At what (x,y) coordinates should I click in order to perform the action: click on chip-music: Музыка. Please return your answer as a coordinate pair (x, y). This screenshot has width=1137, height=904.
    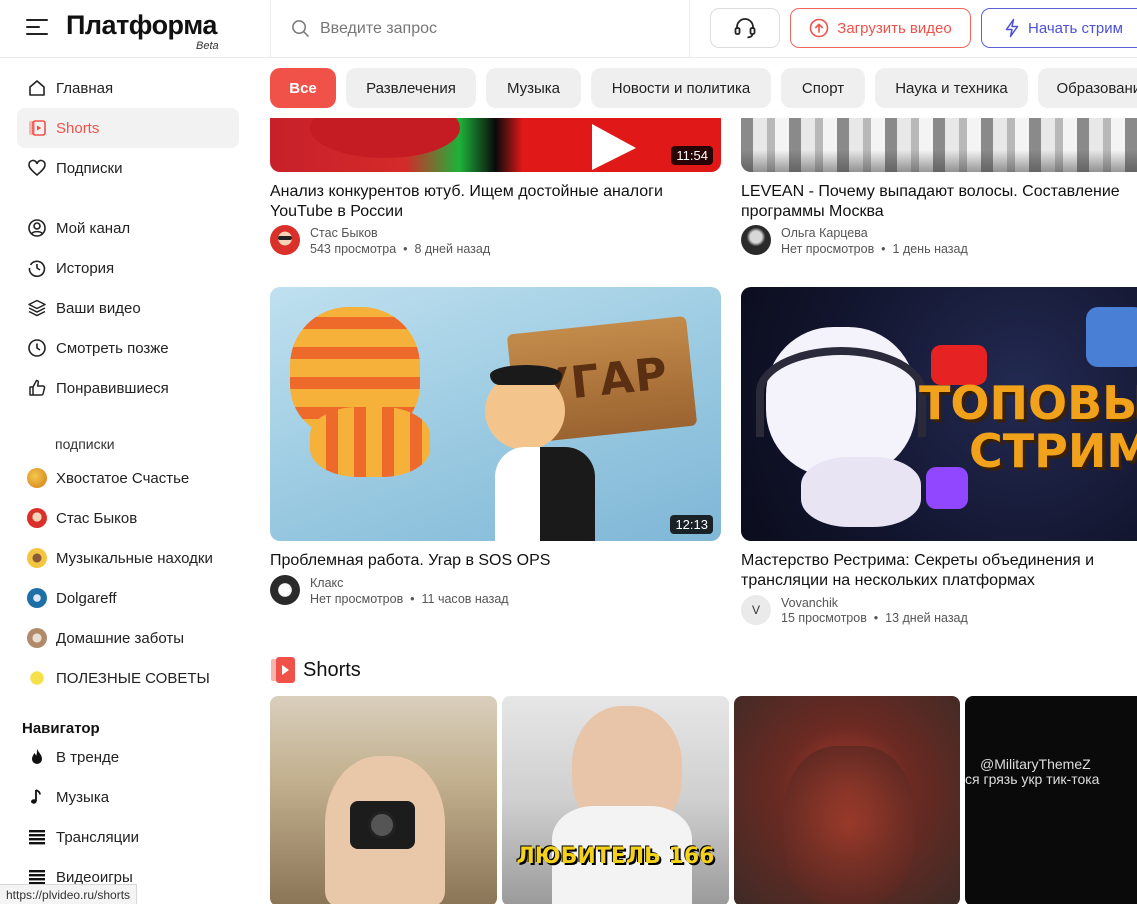
    Looking at the image, I should click on (533, 88).